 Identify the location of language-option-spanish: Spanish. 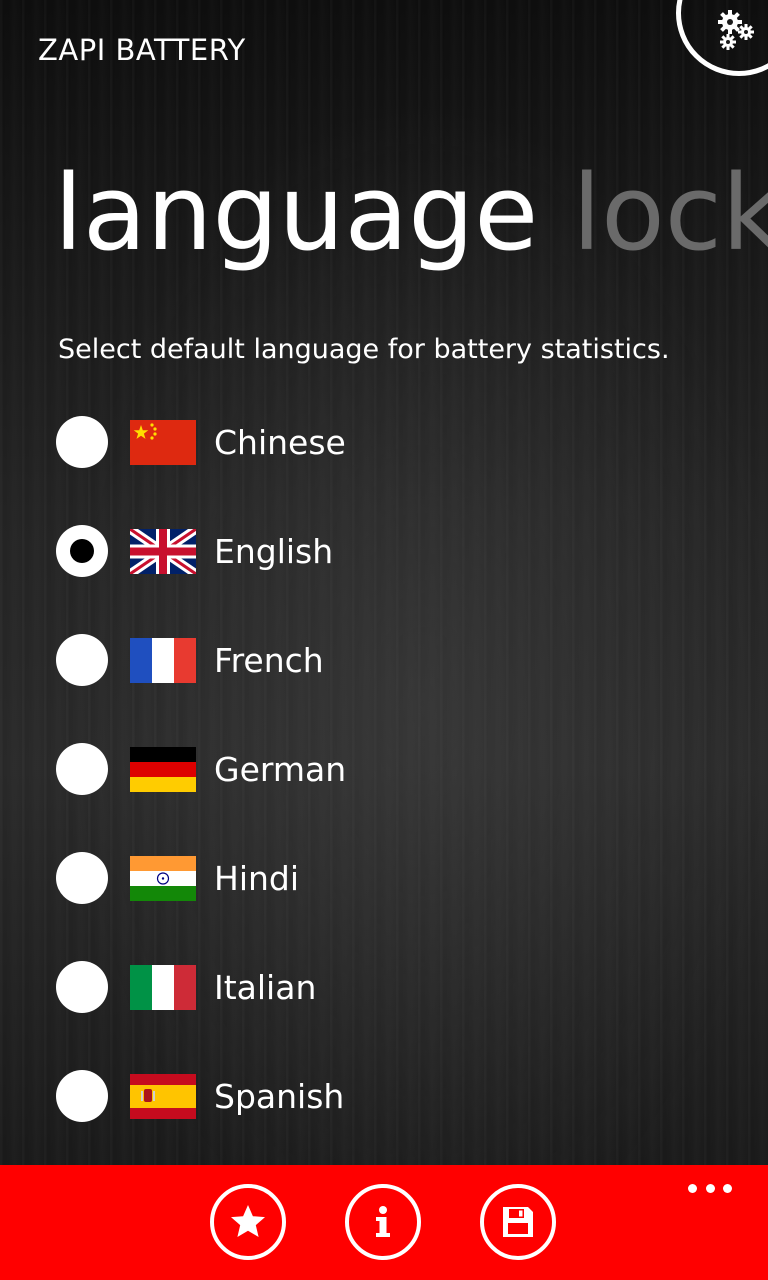
(236, 1096).